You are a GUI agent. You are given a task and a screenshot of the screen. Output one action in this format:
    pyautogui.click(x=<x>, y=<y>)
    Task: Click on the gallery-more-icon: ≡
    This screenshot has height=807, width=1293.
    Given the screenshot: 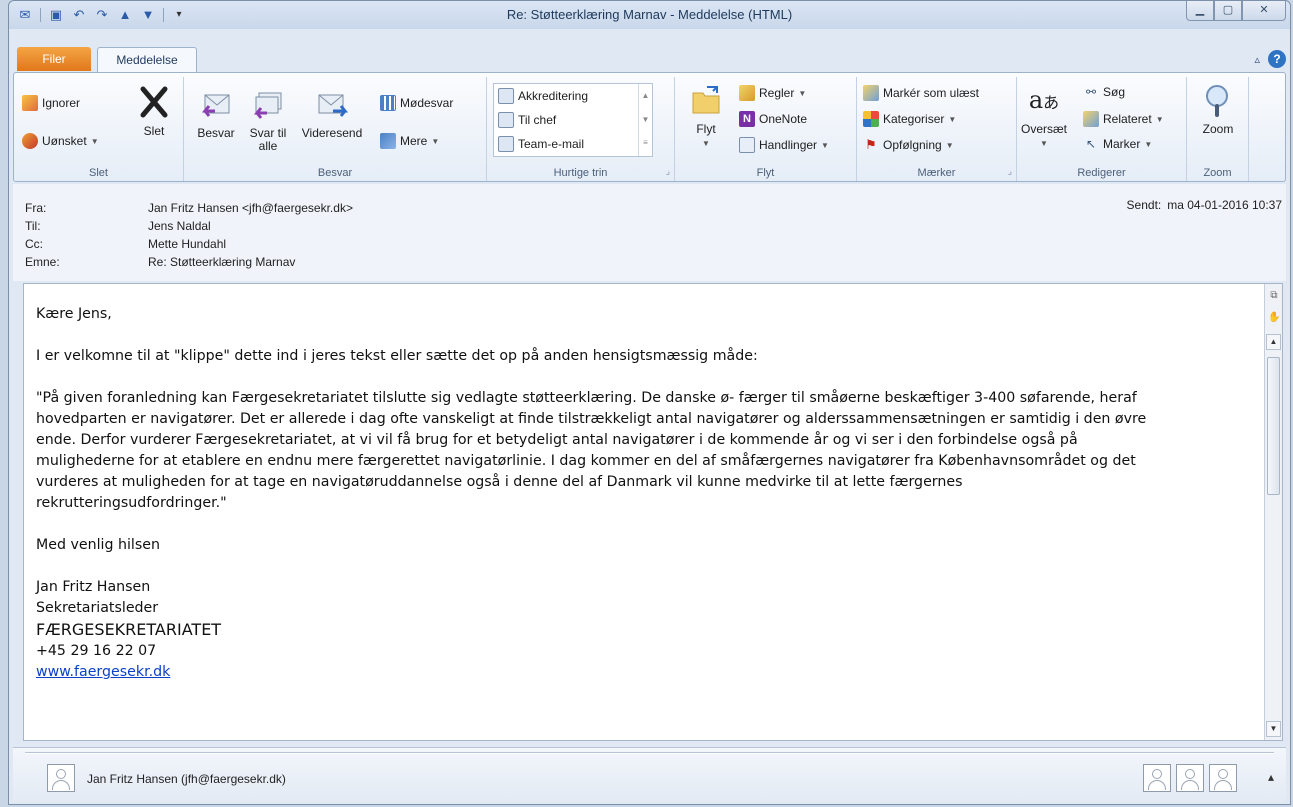 What is the action you would take?
    pyautogui.click(x=645, y=143)
    